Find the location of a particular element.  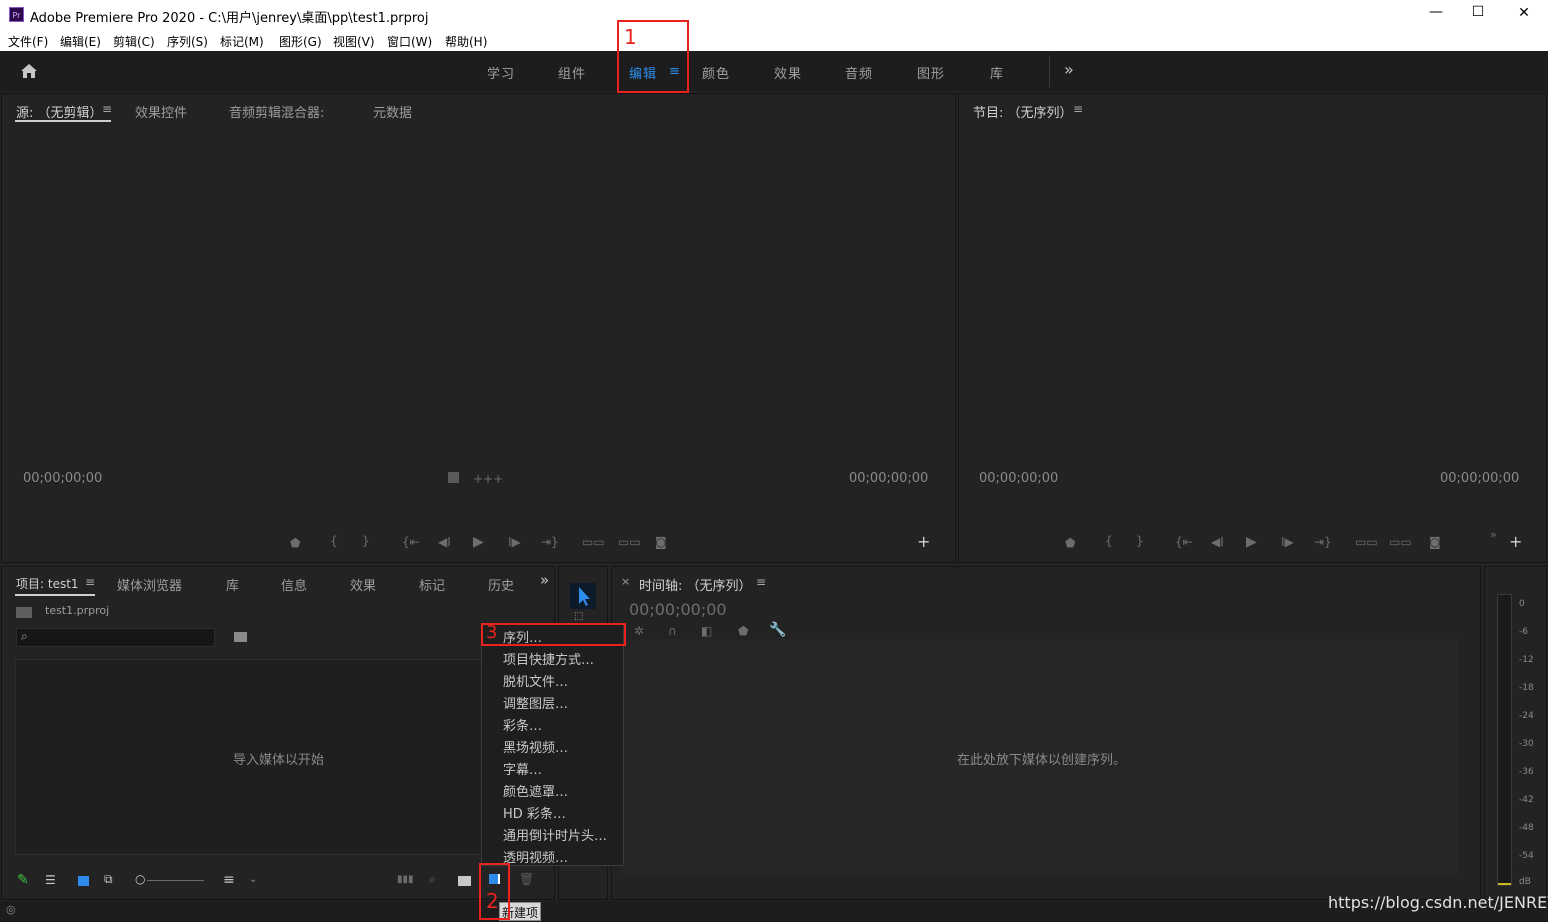

snap-icon: ∩ is located at coordinates (672, 631).